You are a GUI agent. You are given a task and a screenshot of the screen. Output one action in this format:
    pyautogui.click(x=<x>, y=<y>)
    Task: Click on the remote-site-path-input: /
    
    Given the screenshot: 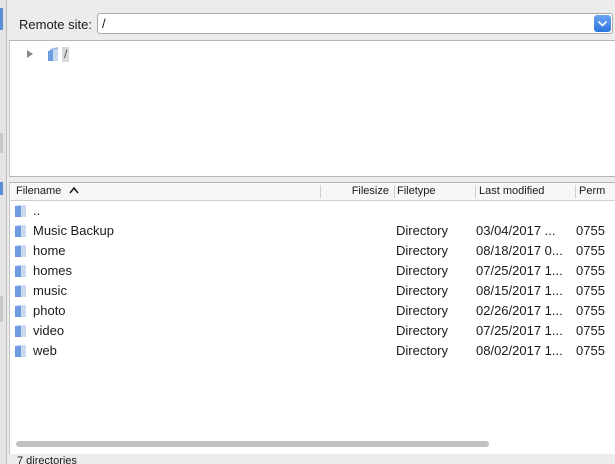 What is the action you would take?
    pyautogui.click(x=346, y=23)
    